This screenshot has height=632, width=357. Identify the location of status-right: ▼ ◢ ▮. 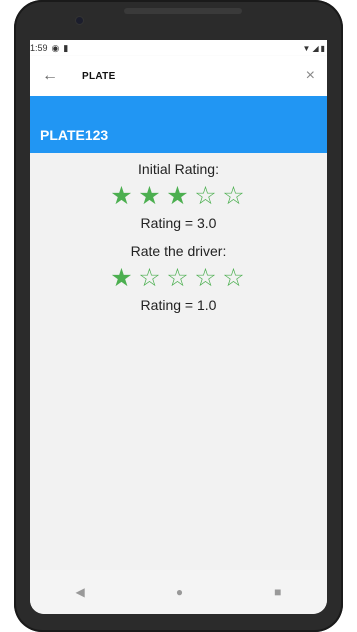
(314, 48).